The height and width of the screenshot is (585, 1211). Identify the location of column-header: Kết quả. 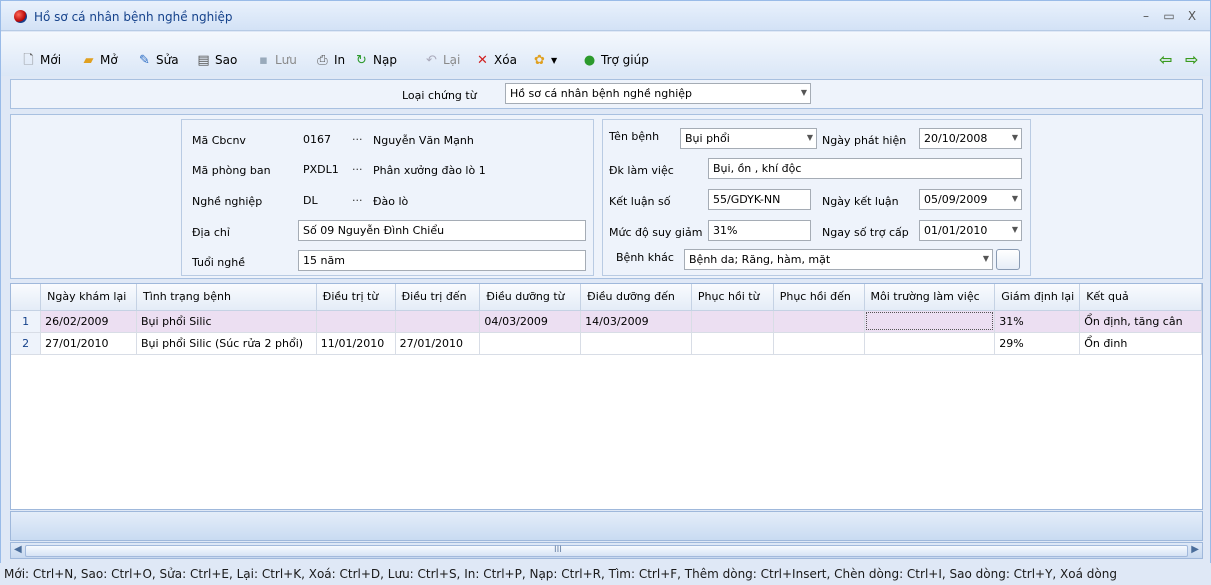
(1140, 297).